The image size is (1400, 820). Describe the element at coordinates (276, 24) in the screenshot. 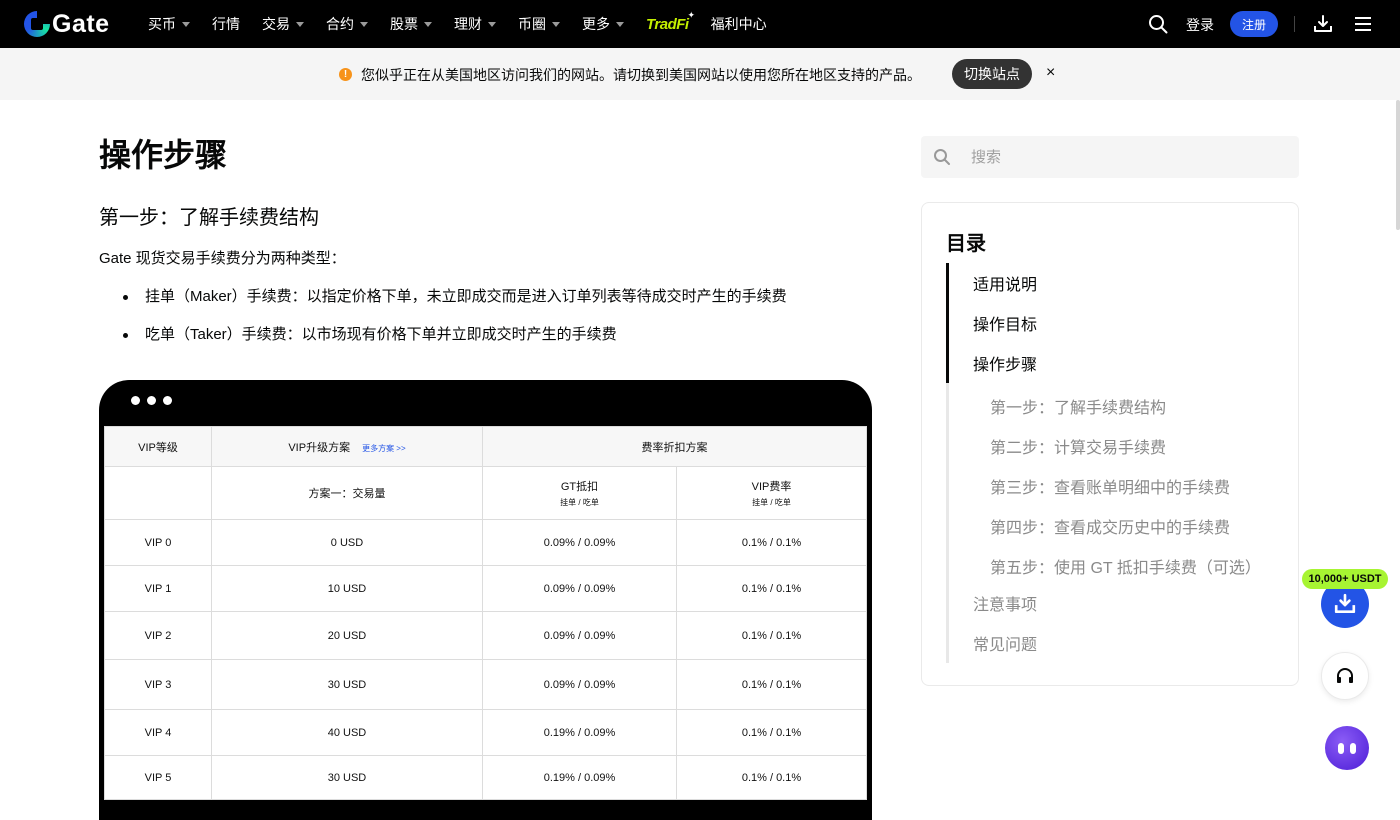

I see `nav-menu-label: 交易` at that location.